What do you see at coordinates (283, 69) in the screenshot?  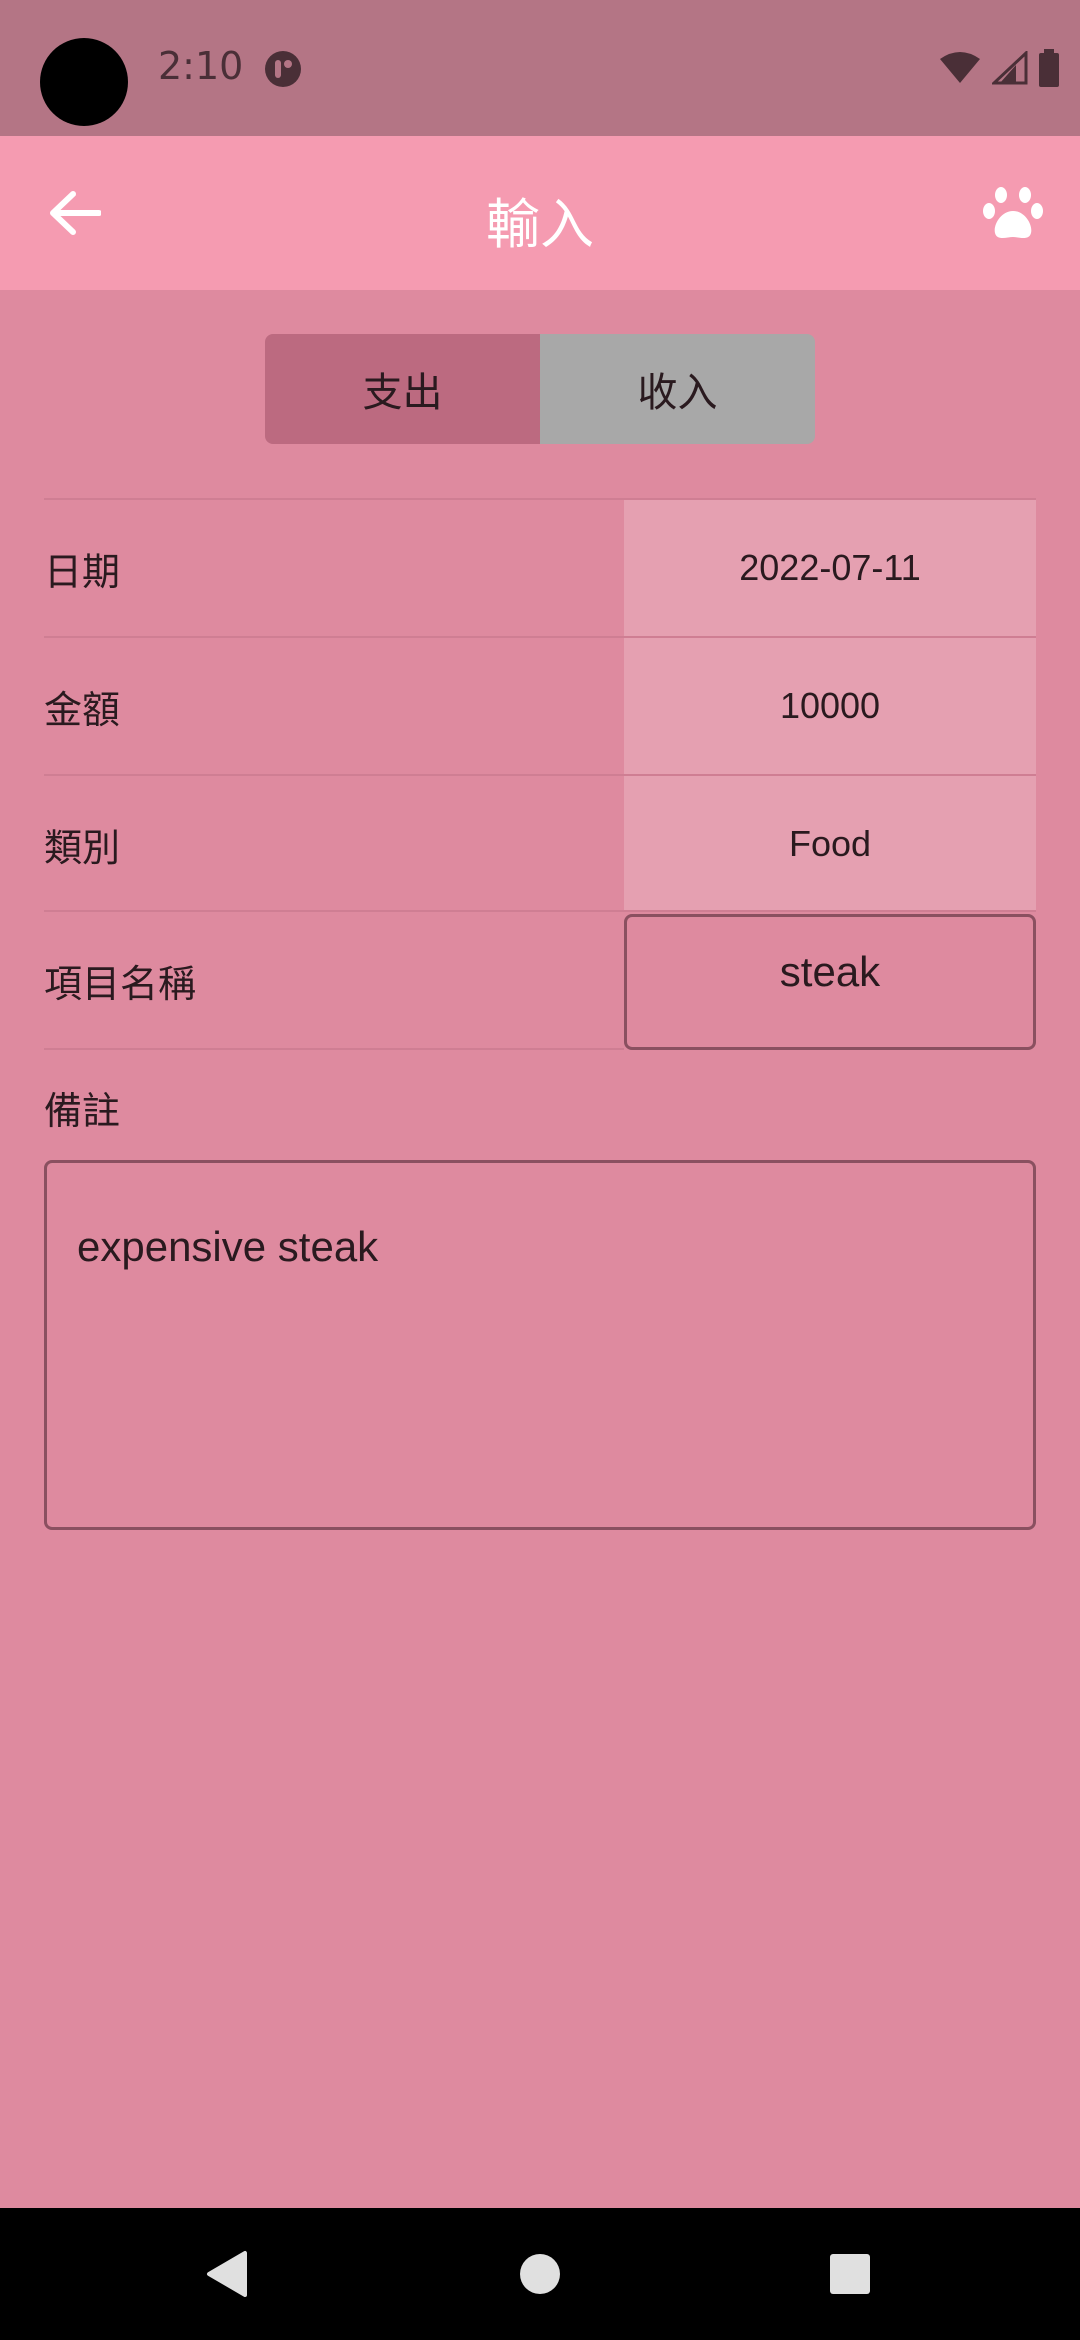 I see `app-notification-icon` at bounding box center [283, 69].